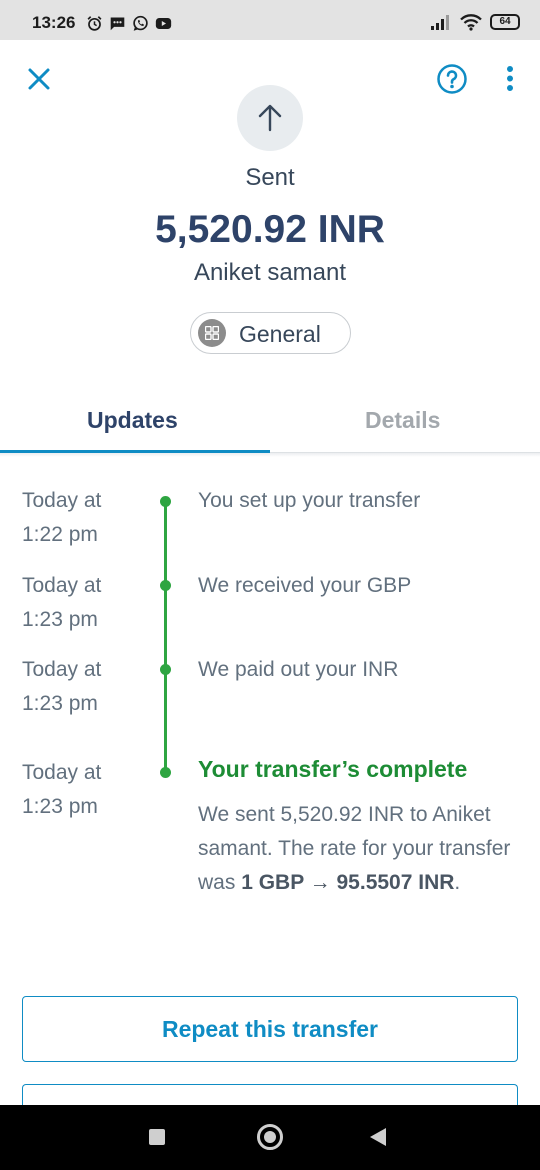  I want to click on timeline-event: We paid out your INR, so click(298, 669).